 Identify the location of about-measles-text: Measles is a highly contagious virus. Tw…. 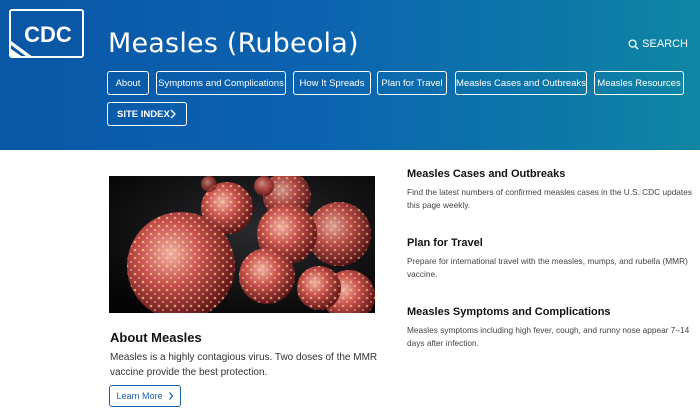
(244, 365).